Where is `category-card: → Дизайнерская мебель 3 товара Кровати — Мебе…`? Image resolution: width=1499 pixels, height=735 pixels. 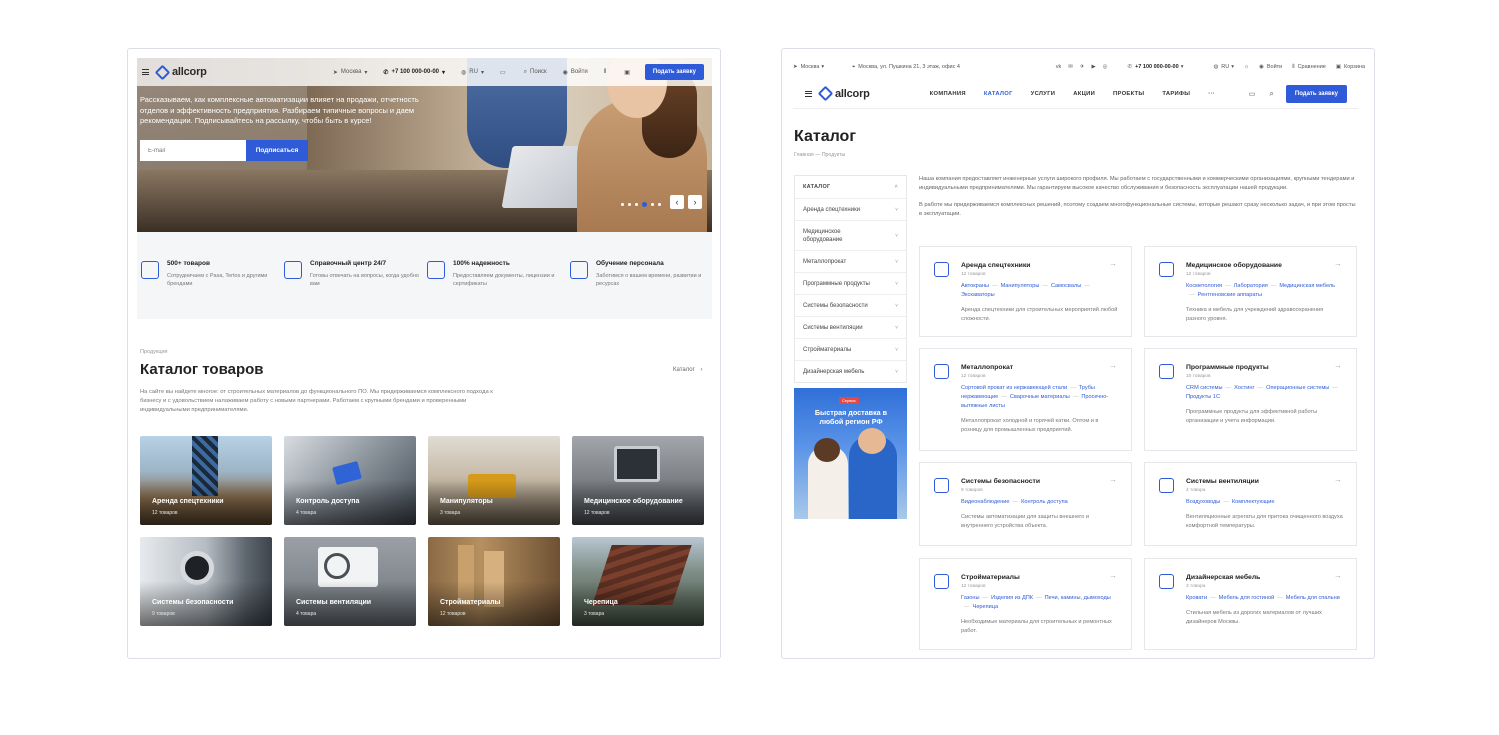
category-card: → Дизайнерская мебель 3 товара Кровати — Мебе… is located at coordinates (1250, 604).